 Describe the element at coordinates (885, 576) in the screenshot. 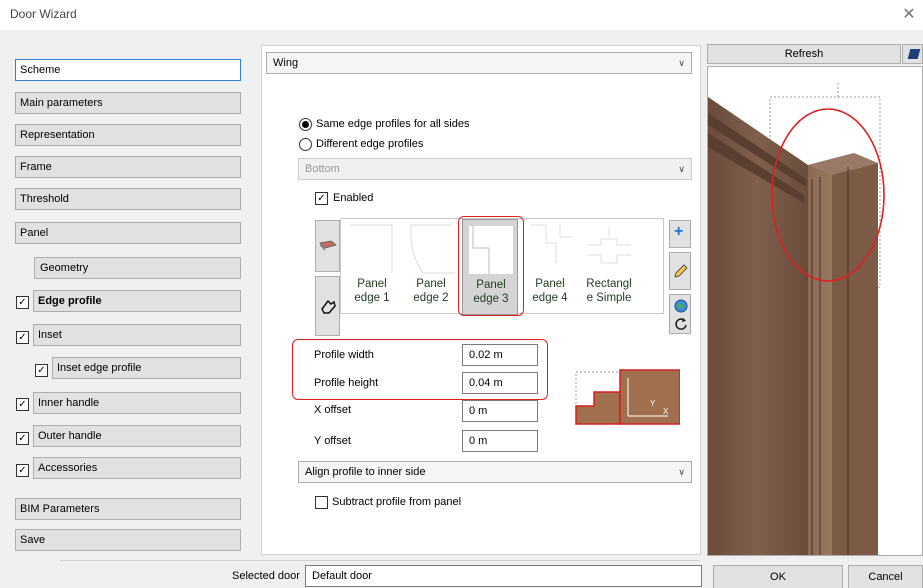

I see `cancel-button: Cancel` at that location.